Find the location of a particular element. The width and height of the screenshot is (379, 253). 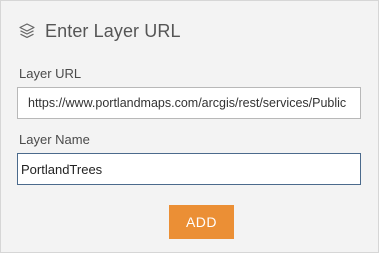

add-button: ADD is located at coordinates (201, 222).